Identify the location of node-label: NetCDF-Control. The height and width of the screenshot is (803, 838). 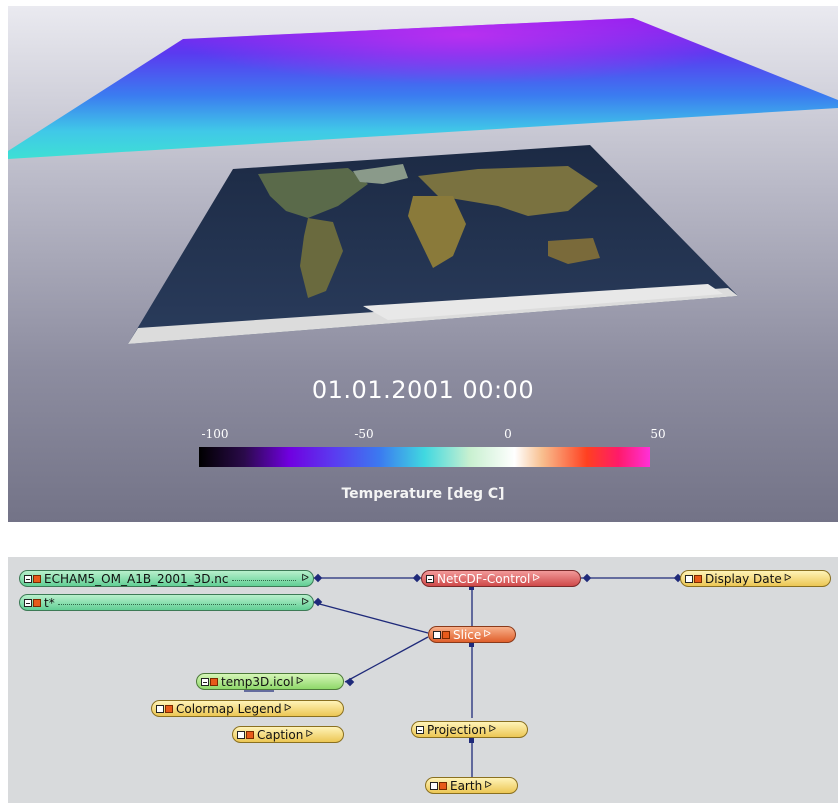
(484, 578).